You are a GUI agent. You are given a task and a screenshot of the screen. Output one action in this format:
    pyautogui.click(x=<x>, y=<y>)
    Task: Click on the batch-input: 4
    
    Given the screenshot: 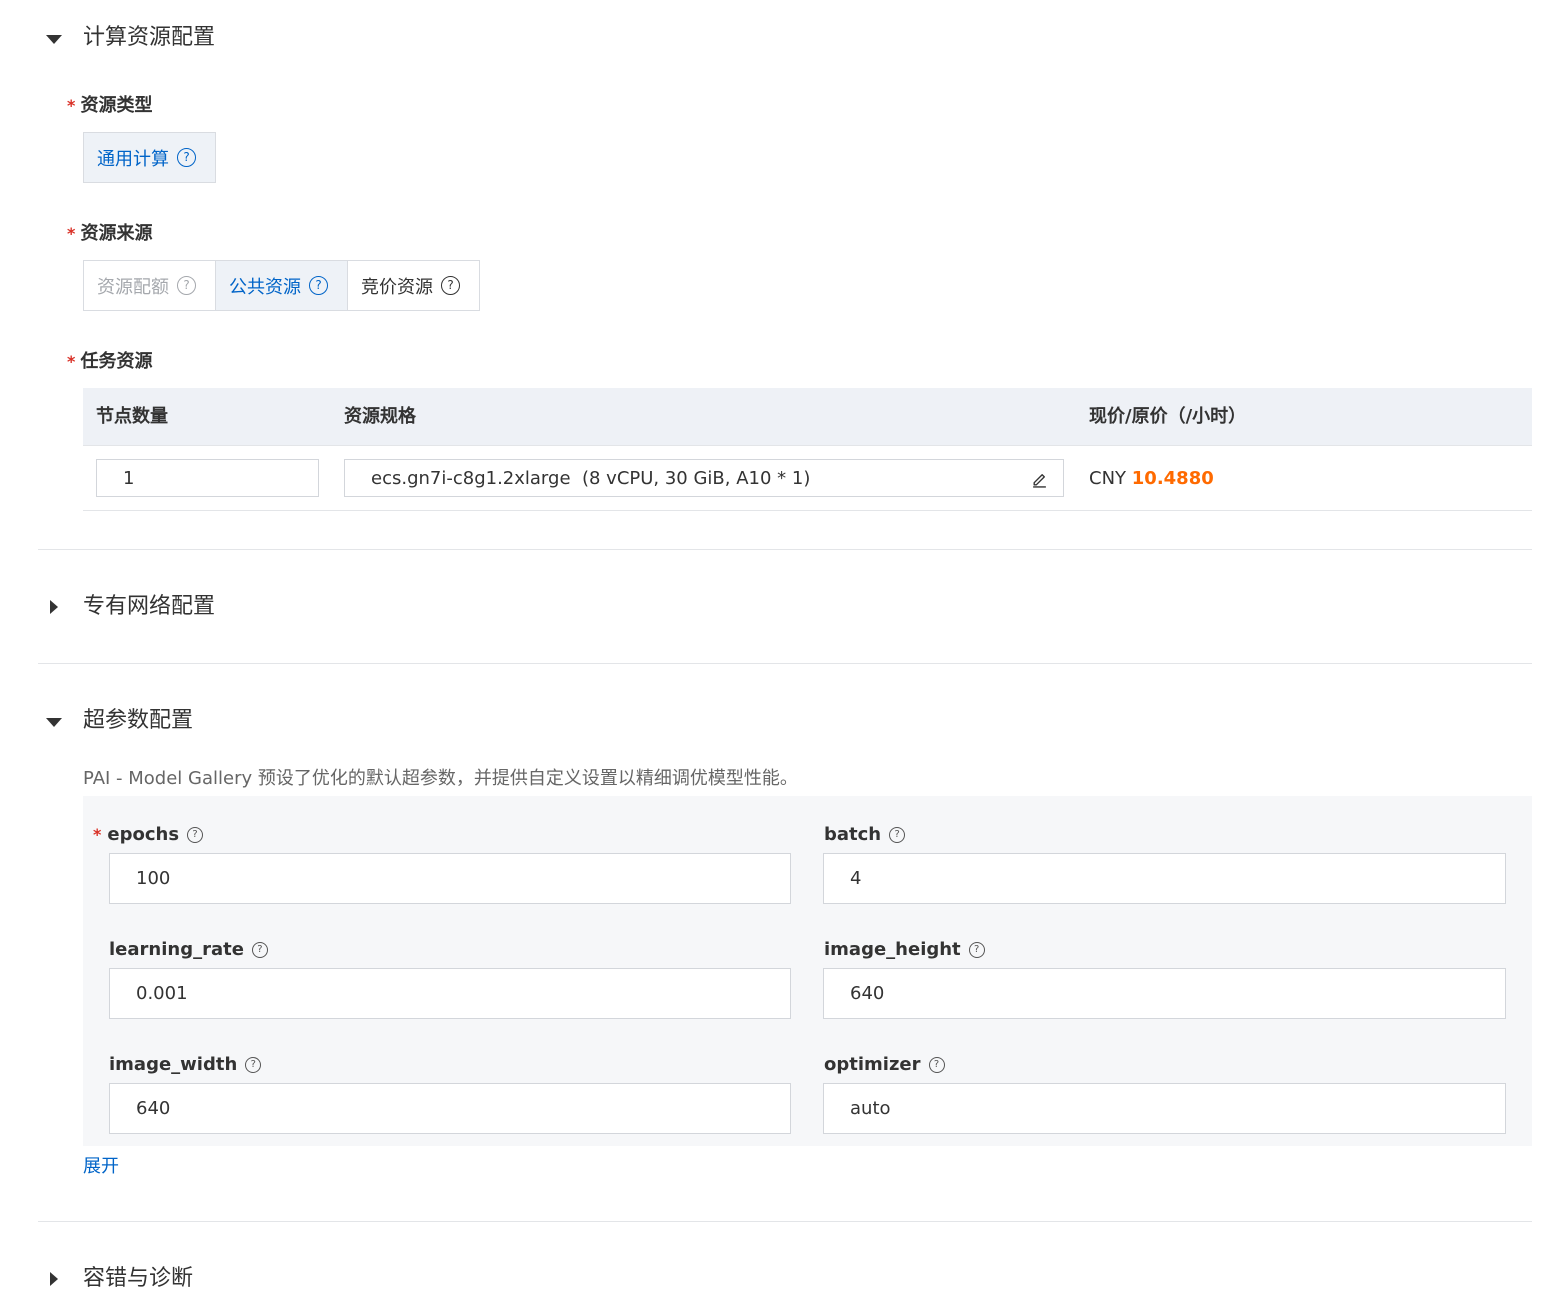 What is the action you would take?
    pyautogui.click(x=1164, y=878)
    